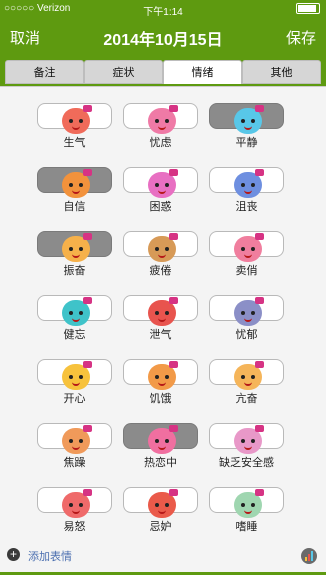  I want to click on emotion-label: 健忘, so click(74, 335).